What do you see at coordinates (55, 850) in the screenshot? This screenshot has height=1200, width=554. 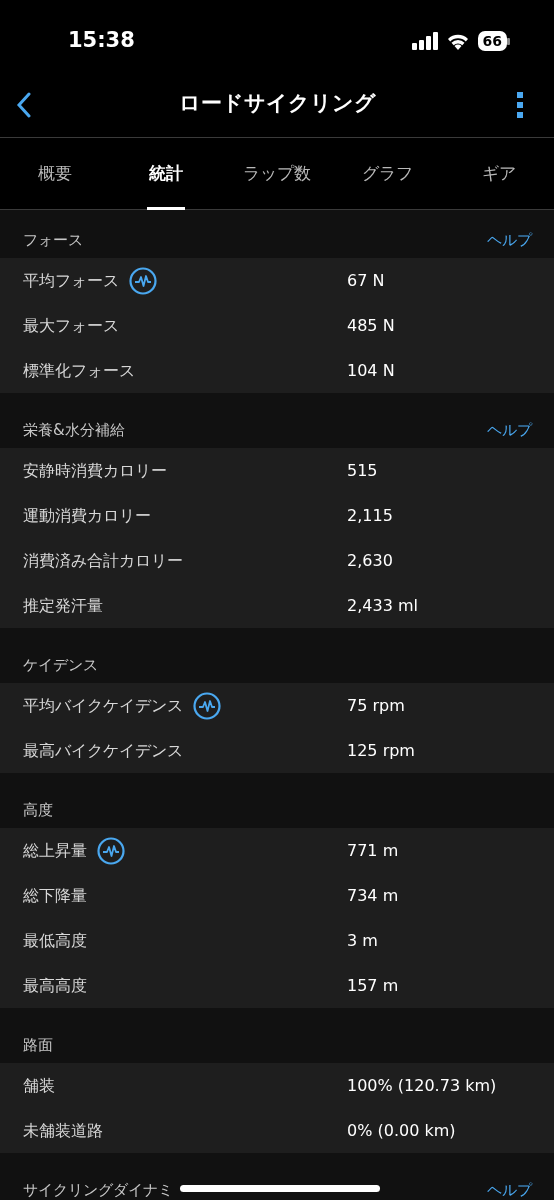 I see `stat-label: 総上昇量` at bounding box center [55, 850].